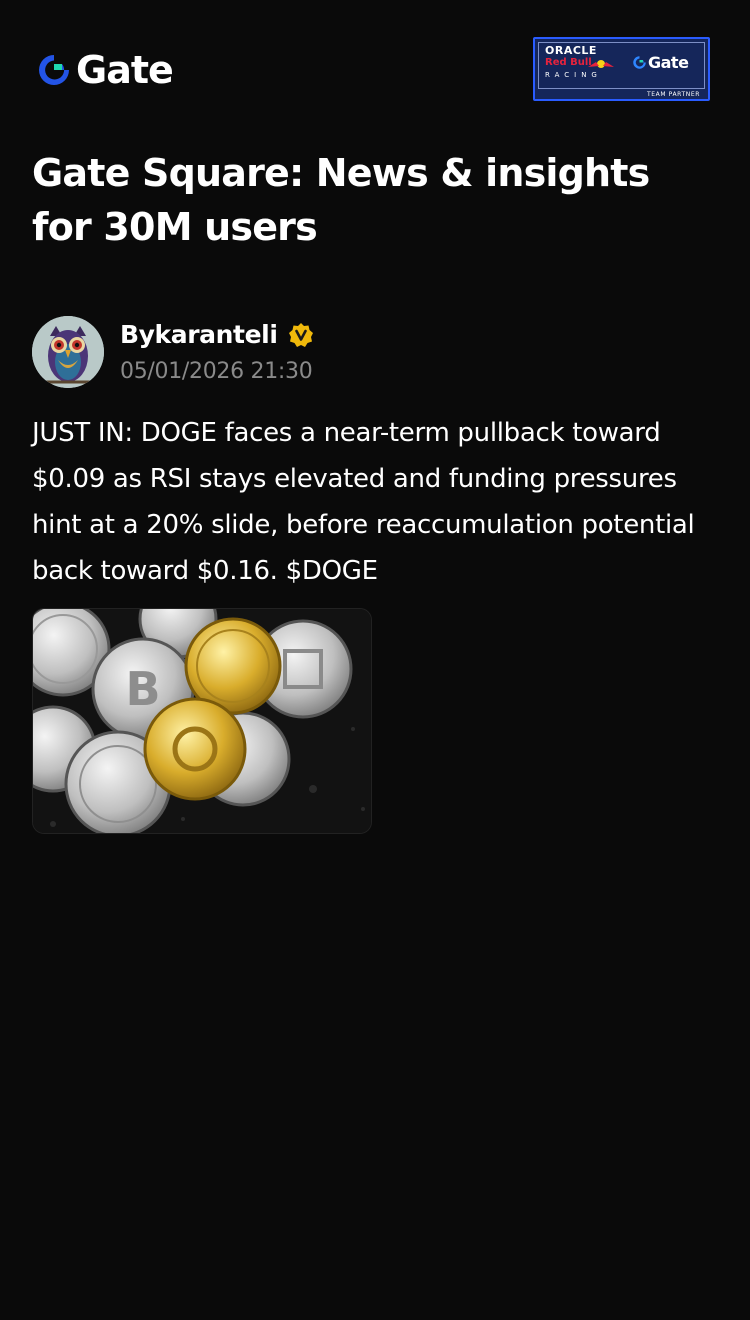 The height and width of the screenshot is (1320, 750). I want to click on author-name: Bykaranteli, so click(199, 335).